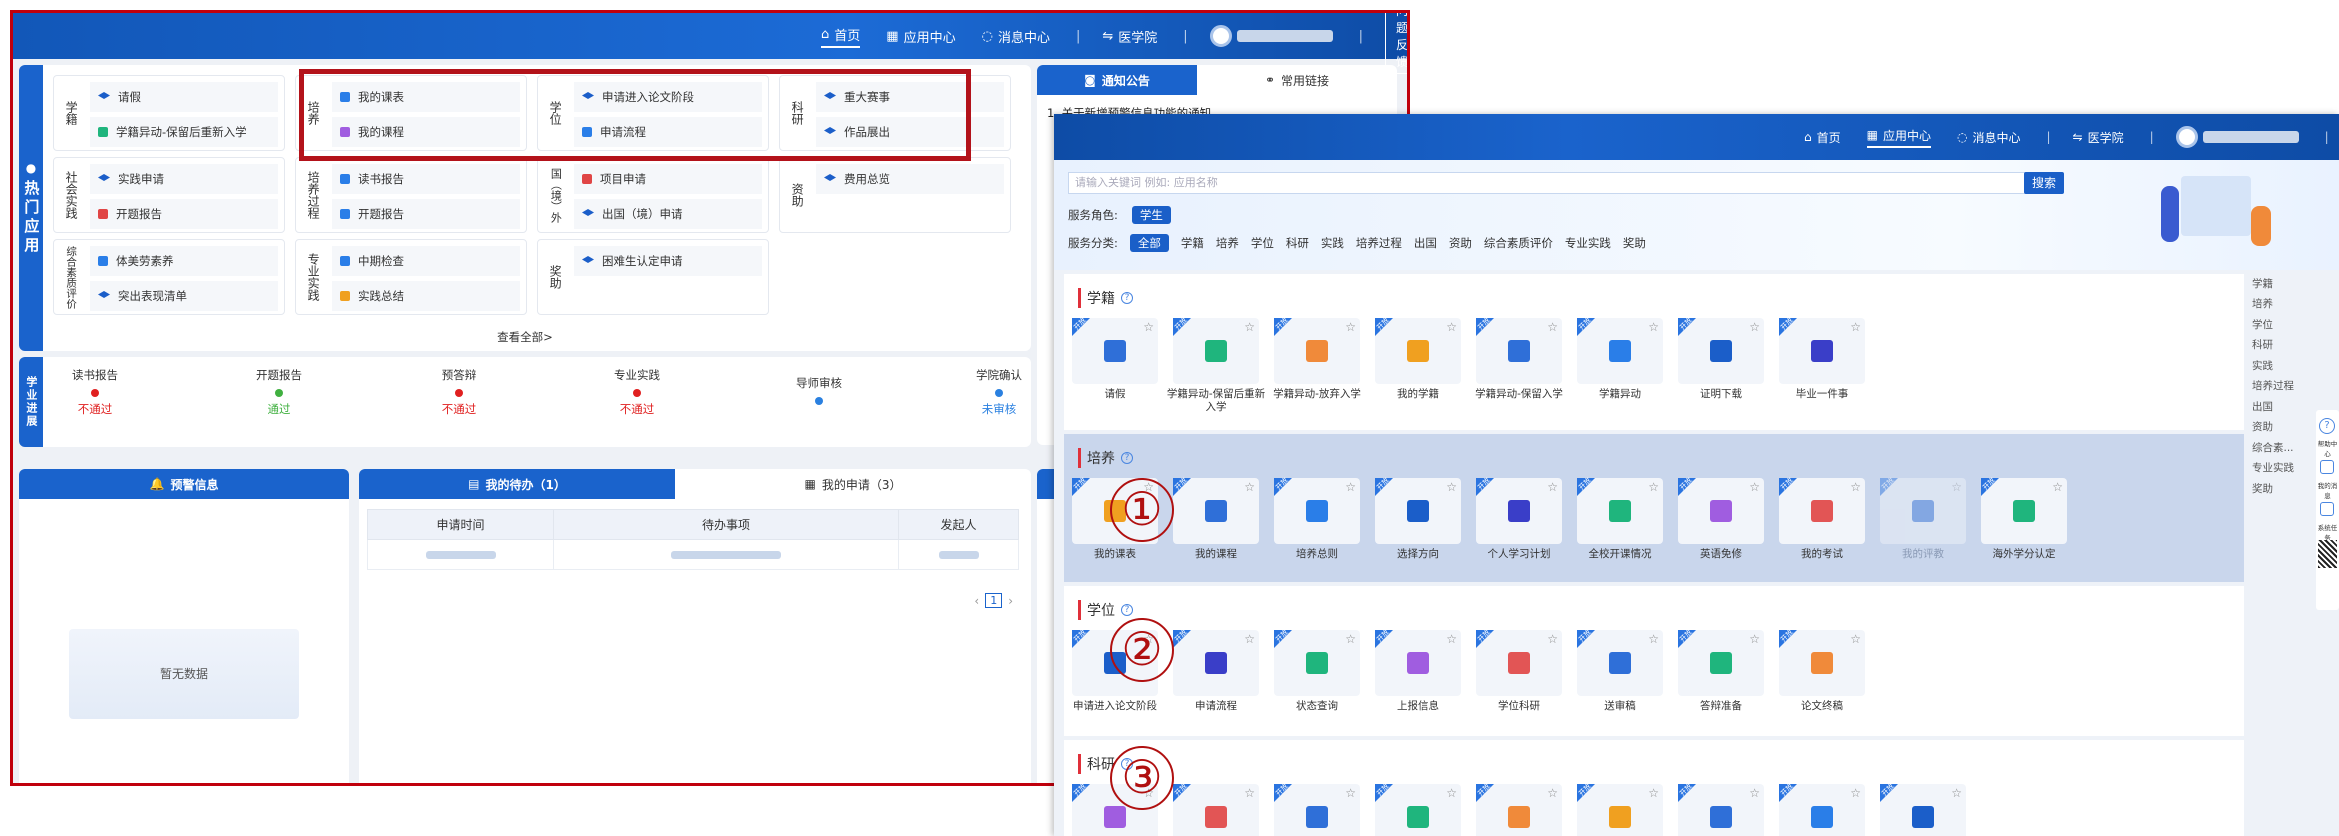 This screenshot has height=836, width=2339. I want to click on nav-college: ⇋ 医学院, so click(2098, 137).